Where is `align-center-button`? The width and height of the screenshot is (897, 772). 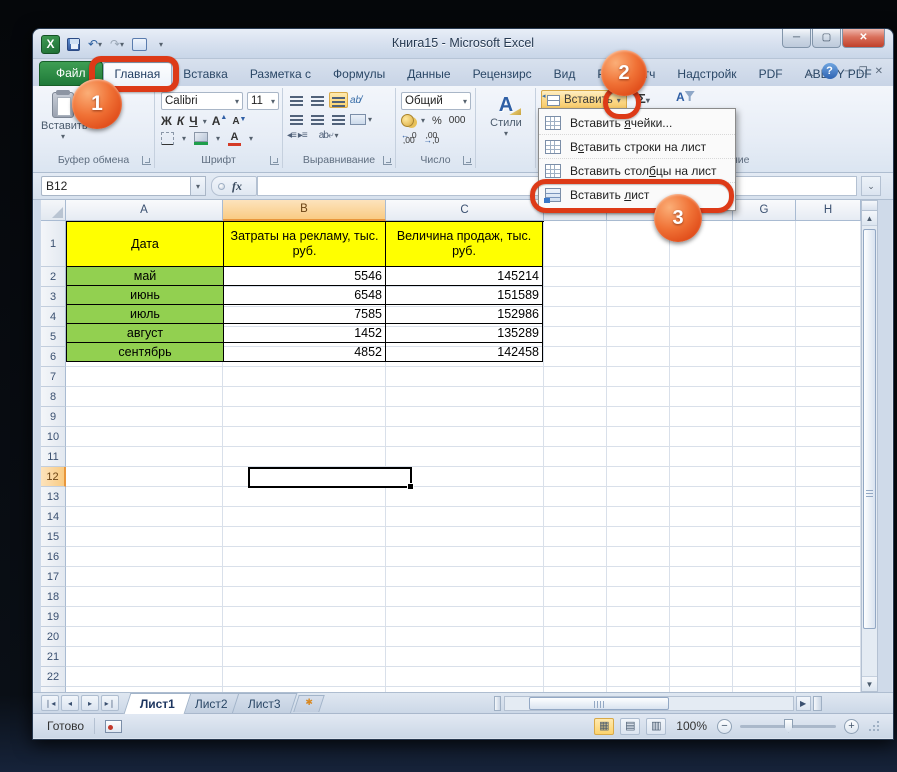 align-center-button is located at coordinates (317, 119).